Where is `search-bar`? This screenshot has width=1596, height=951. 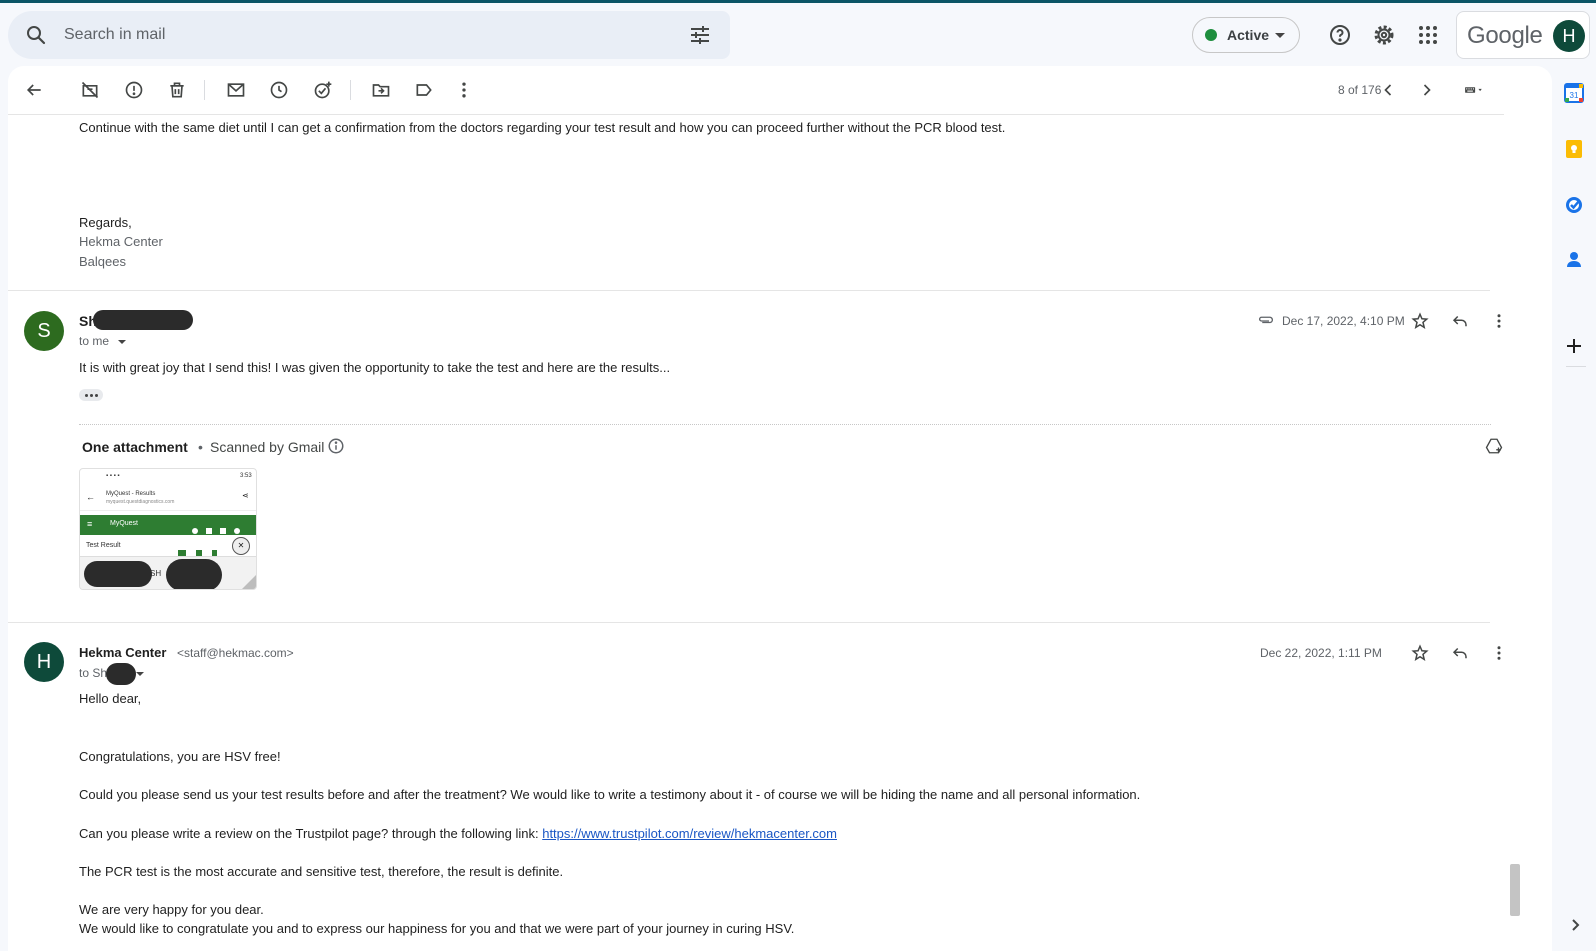
search-bar is located at coordinates (369, 35).